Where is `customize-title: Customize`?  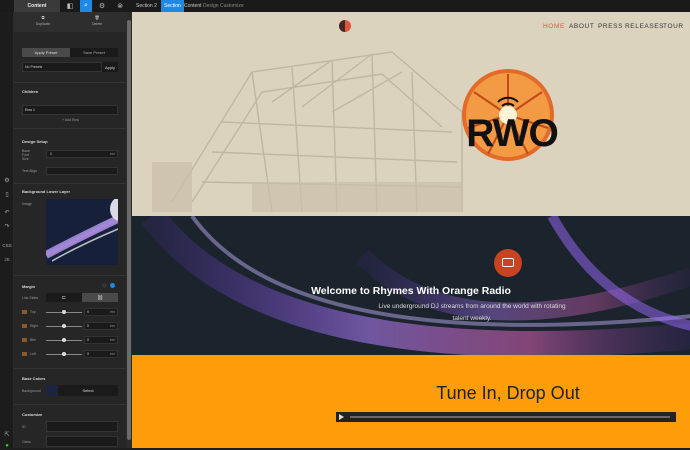 customize-title: Customize is located at coordinates (32, 414).